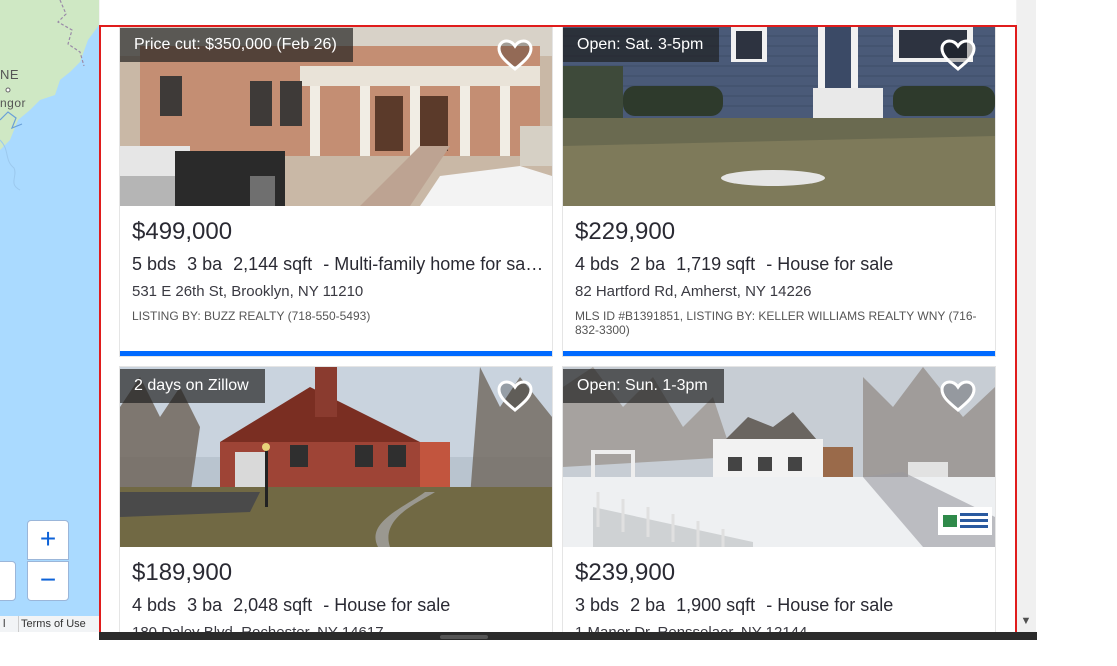 This screenshot has height=666, width=1117. Describe the element at coordinates (49, 316) in the screenshot. I see `map-panel: NE ngor + − l Terms of Use` at that location.